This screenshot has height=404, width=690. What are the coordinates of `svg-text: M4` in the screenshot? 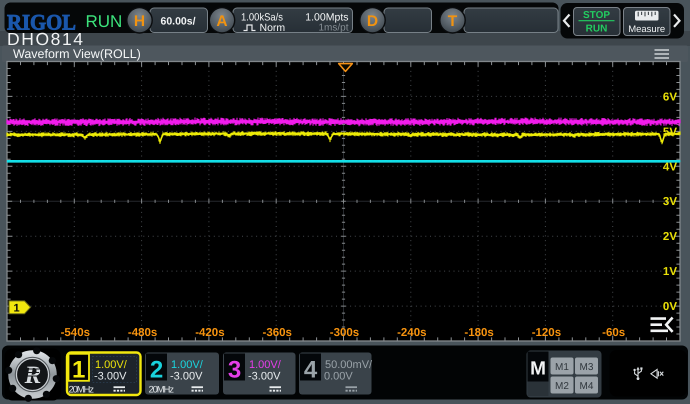 It's located at (587, 386).